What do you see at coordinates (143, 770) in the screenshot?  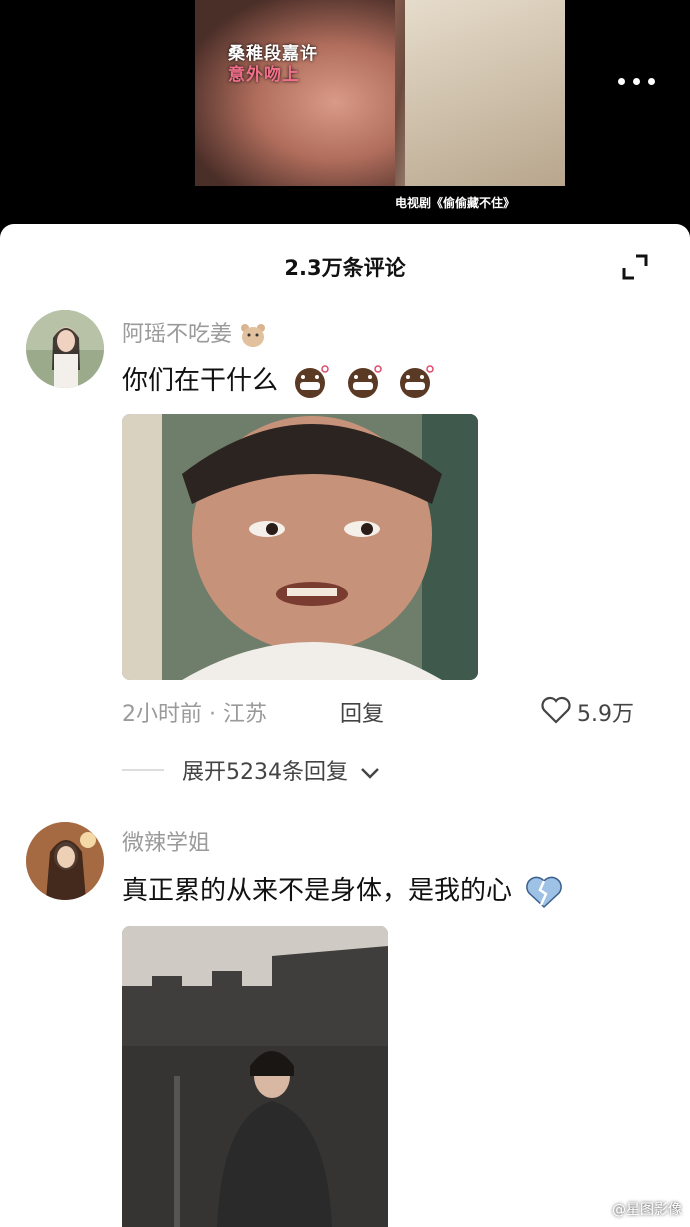 I see `divider` at bounding box center [143, 770].